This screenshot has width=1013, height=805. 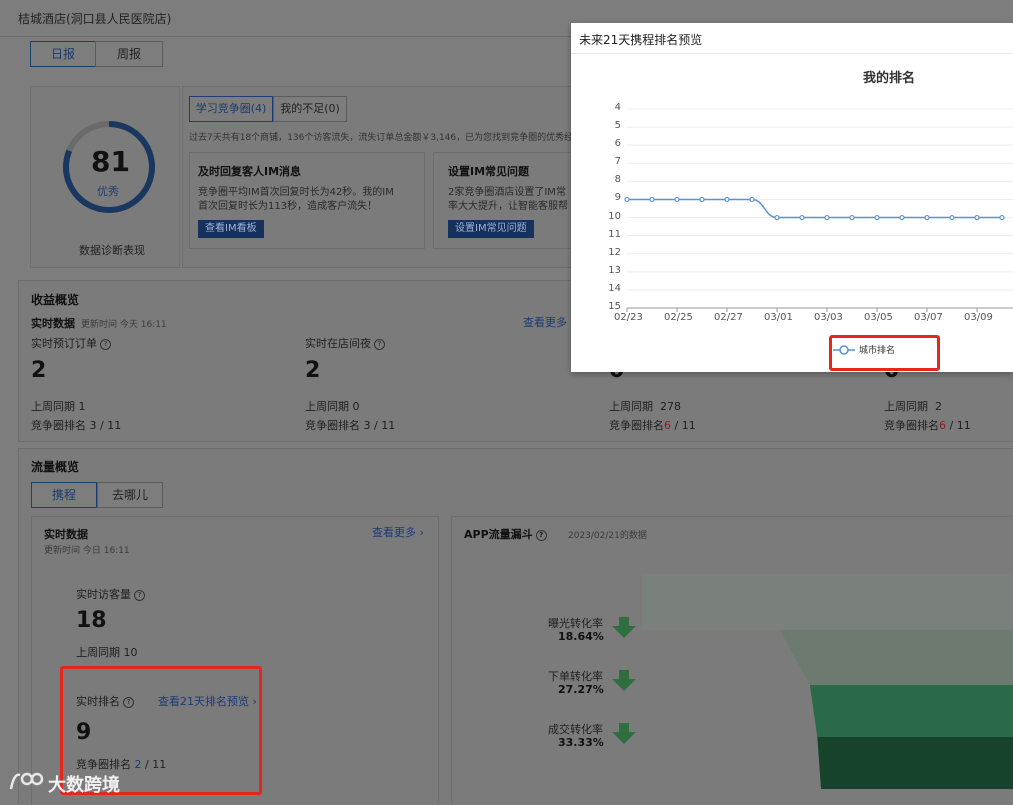 What do you see at coordinates (55, 467) in the screenshot?
I see `traffic-title: 流量概览` at bounding box center [55, 467].